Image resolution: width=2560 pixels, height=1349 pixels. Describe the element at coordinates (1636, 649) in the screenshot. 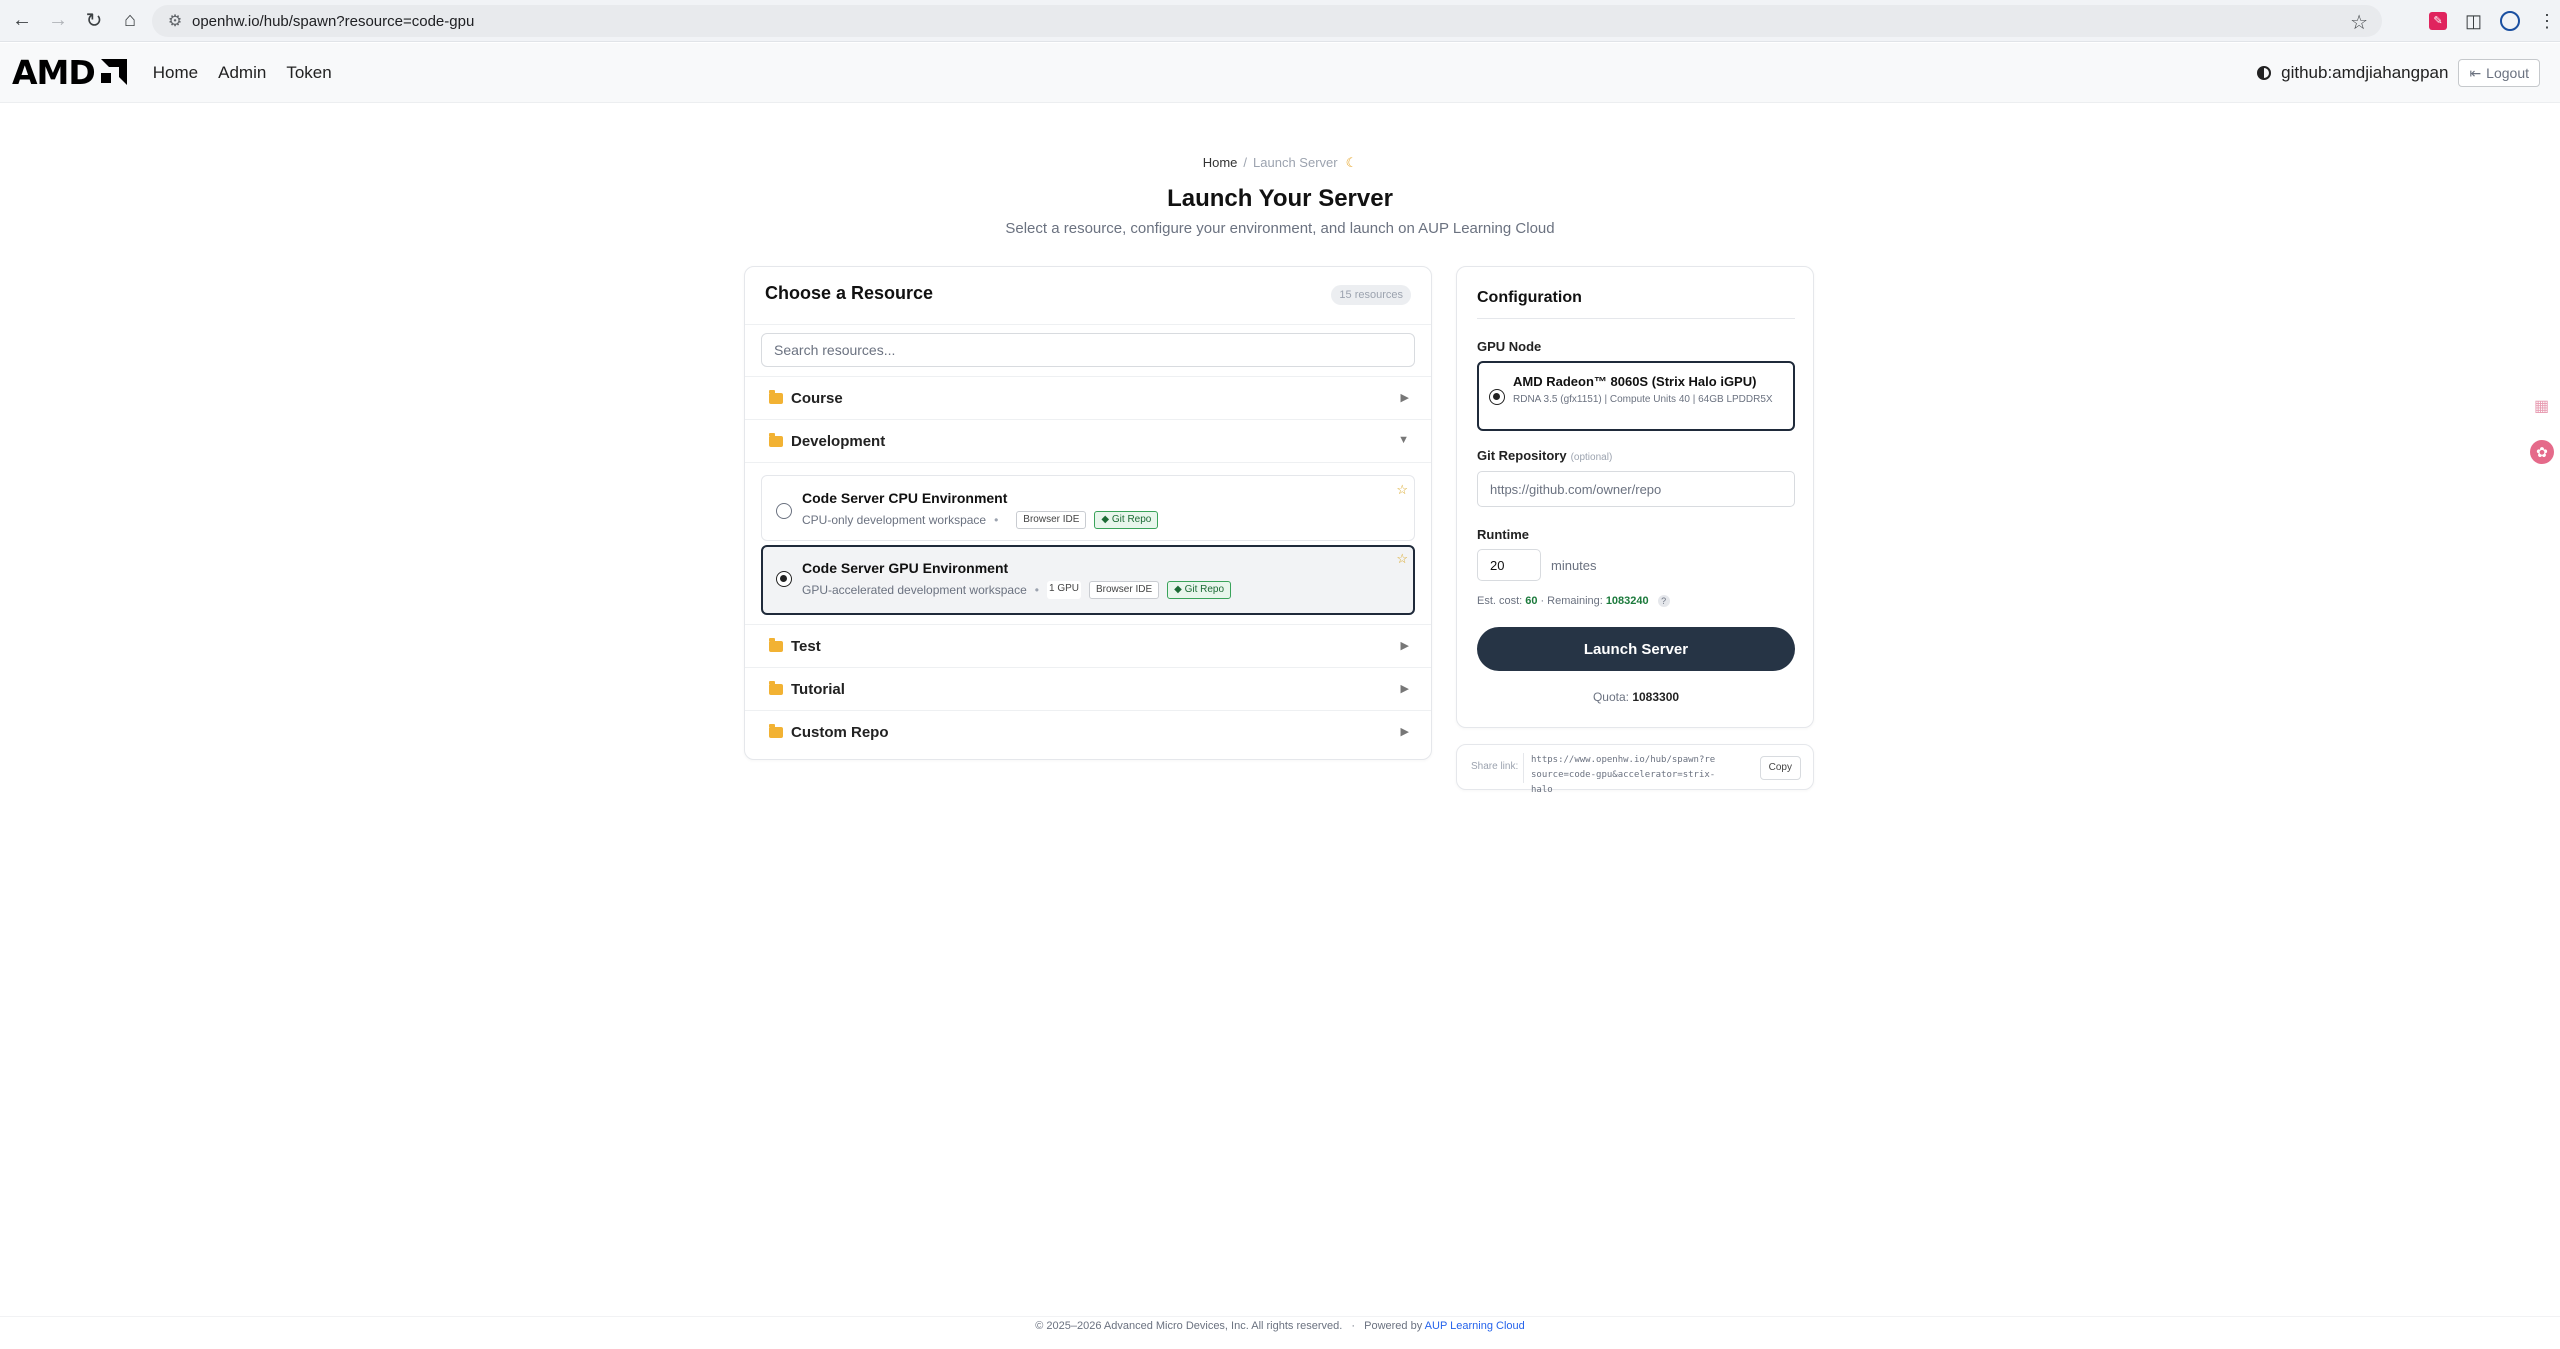

I see `launch-server-button: Launch Server` at that location.